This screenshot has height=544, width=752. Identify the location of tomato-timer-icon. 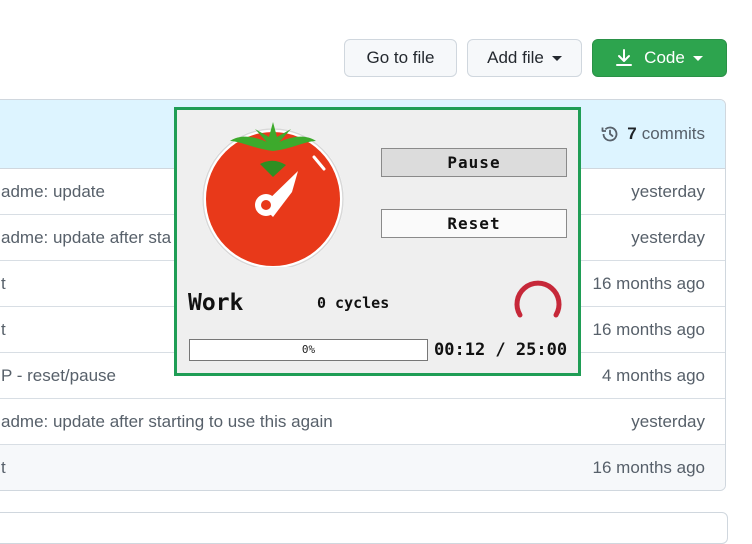
(273, 194).